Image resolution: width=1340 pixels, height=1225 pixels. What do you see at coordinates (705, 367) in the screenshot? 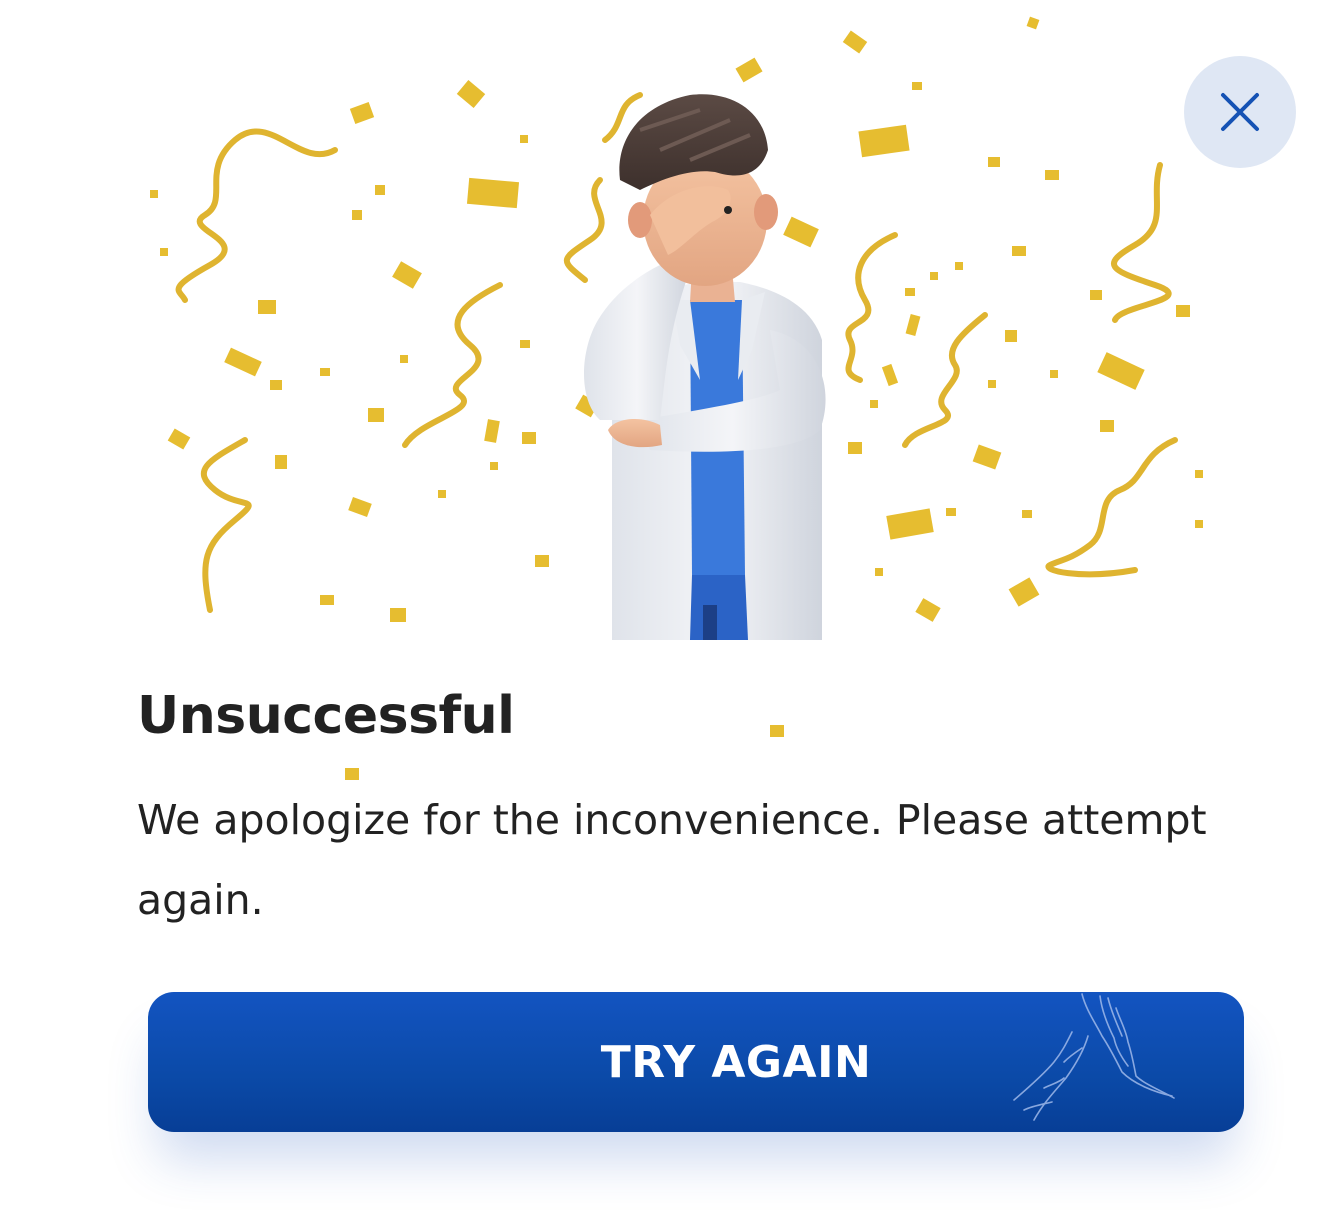
I see `facepalm-doctor-illustration` at bounding box center [705, 367].